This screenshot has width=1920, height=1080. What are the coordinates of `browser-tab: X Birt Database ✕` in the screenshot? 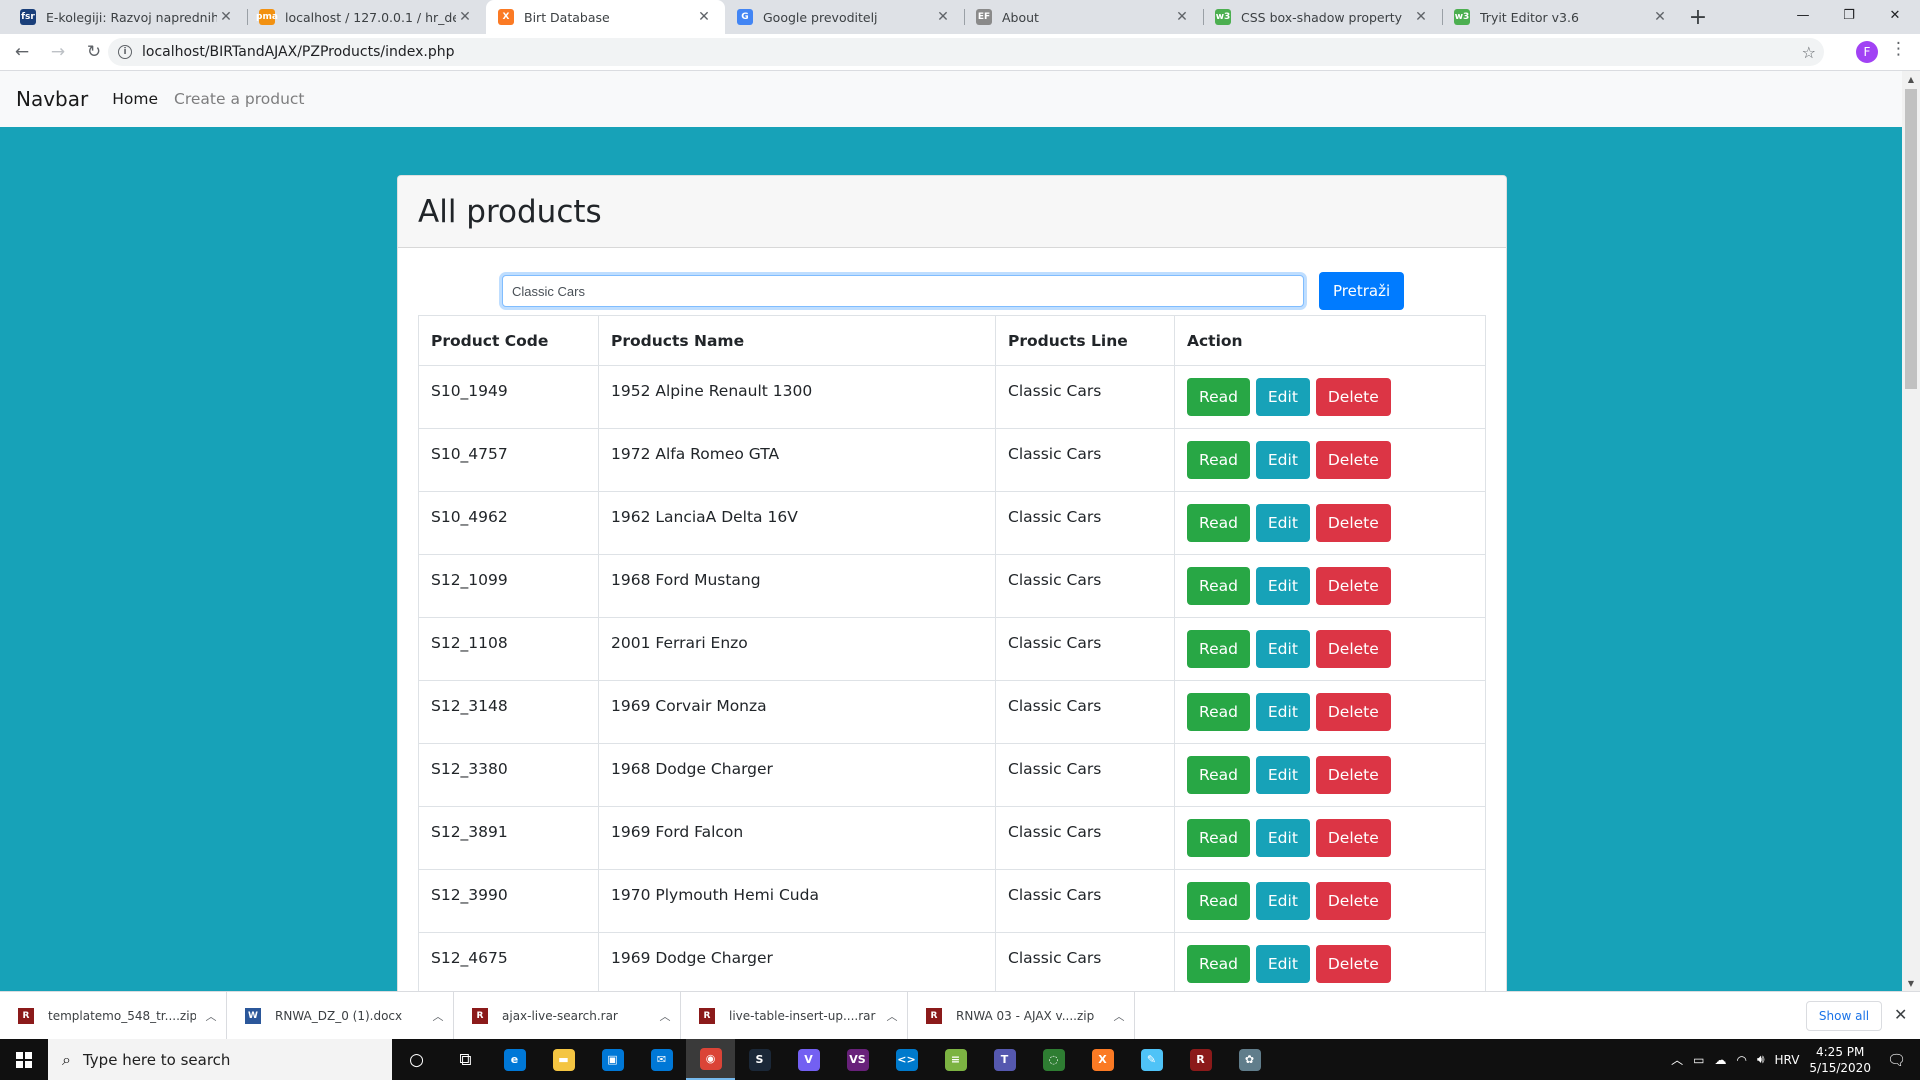 It's located at (605, 17).